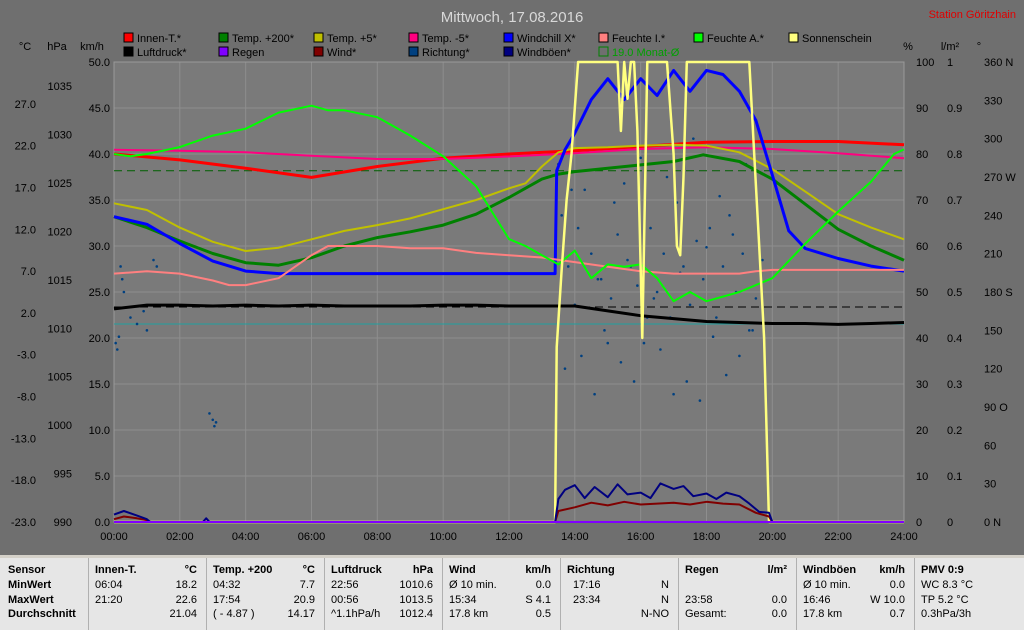 This screenshot has width=1024, height=630. Describe the element at coordinates (736, 39) in the screenshot. I see `legend-label: Feuchte A.*` at that location.